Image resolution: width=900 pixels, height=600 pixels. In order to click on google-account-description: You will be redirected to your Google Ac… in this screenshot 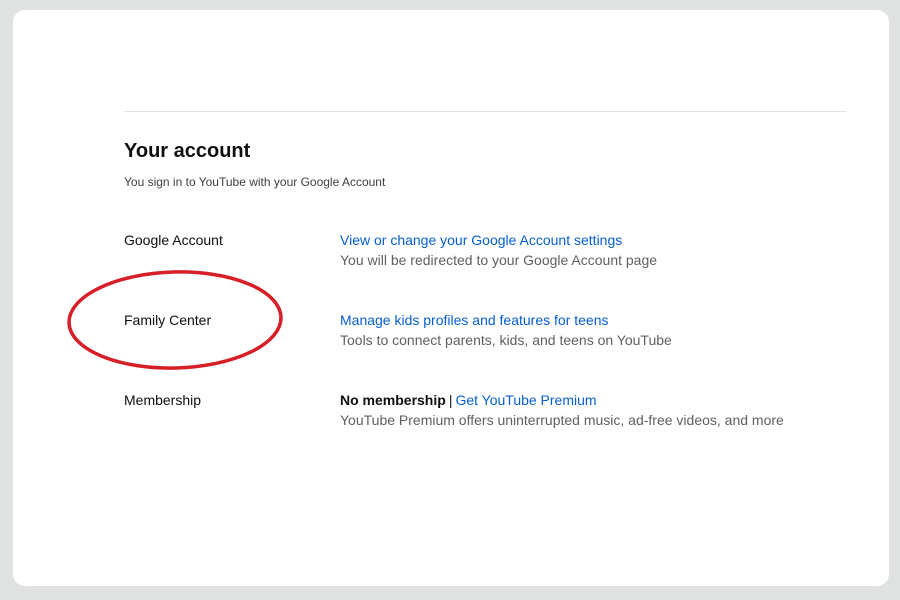, I will do `click(499, 260)`.